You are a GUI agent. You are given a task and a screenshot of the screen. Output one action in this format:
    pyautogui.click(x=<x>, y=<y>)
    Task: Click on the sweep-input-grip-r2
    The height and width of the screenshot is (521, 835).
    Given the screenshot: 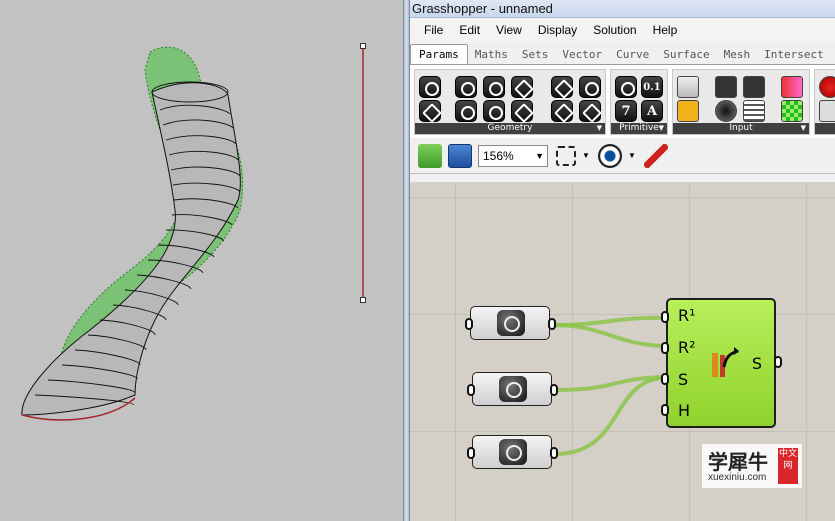 What is the action you would take?
    pyautogui.click(x=665, y=348)
    